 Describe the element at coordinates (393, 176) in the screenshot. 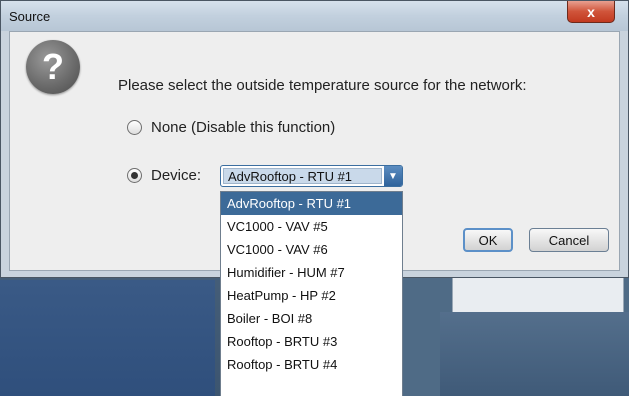

I see `chevron-down-icon: ▼` at that location.